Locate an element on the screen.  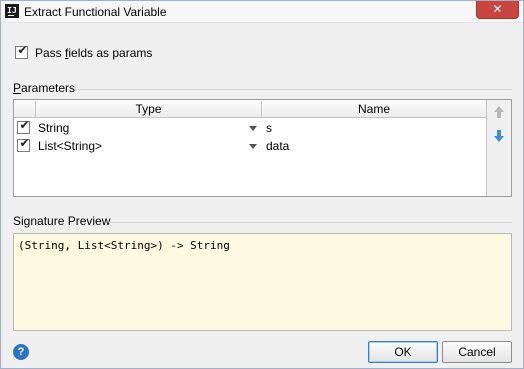
dialog-title: Extract Functional Variable is located at coordinates (95, 12).